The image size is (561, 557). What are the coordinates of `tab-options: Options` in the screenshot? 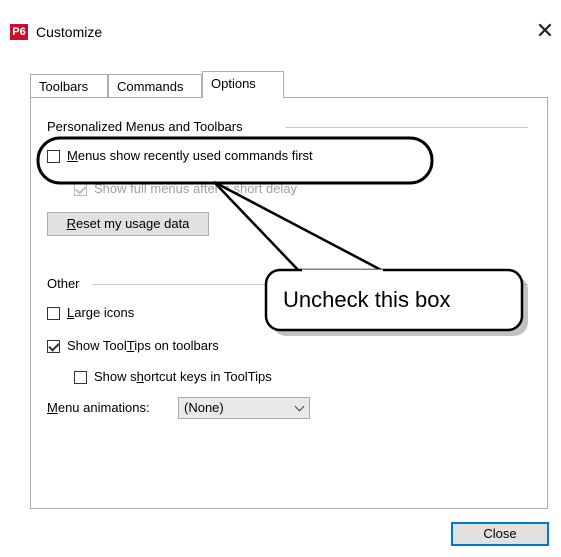 It's located at (243, 84).